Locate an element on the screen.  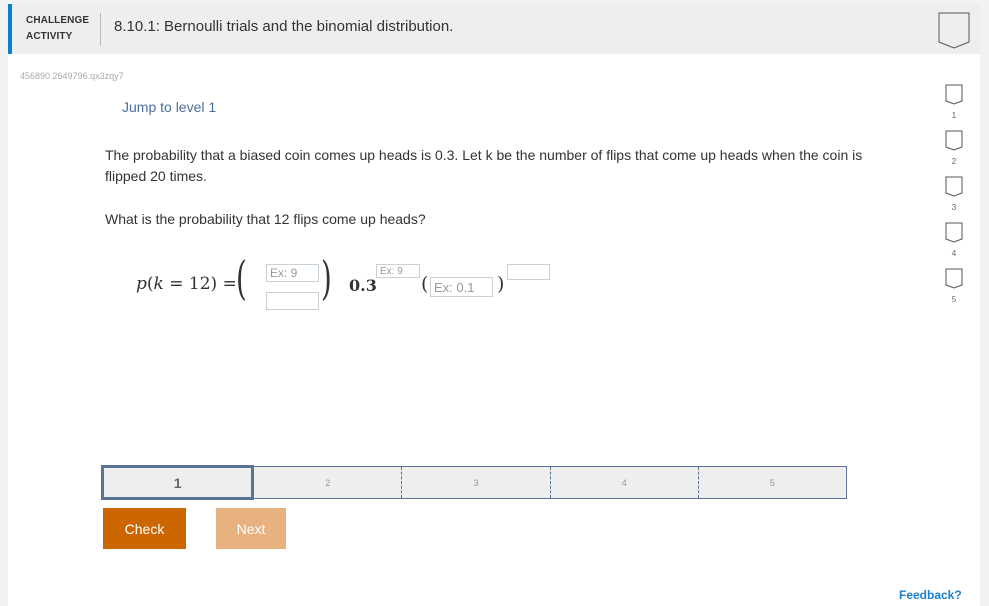
progress-level-number: 3 is located at coordinates (954, 207).